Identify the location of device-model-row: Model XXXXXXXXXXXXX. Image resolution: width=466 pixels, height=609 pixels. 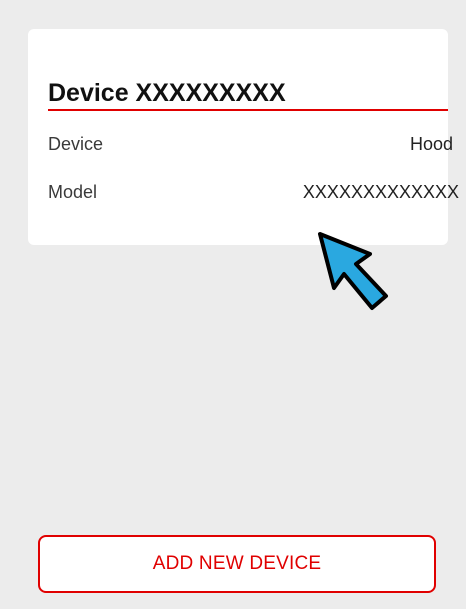
(253, 195).